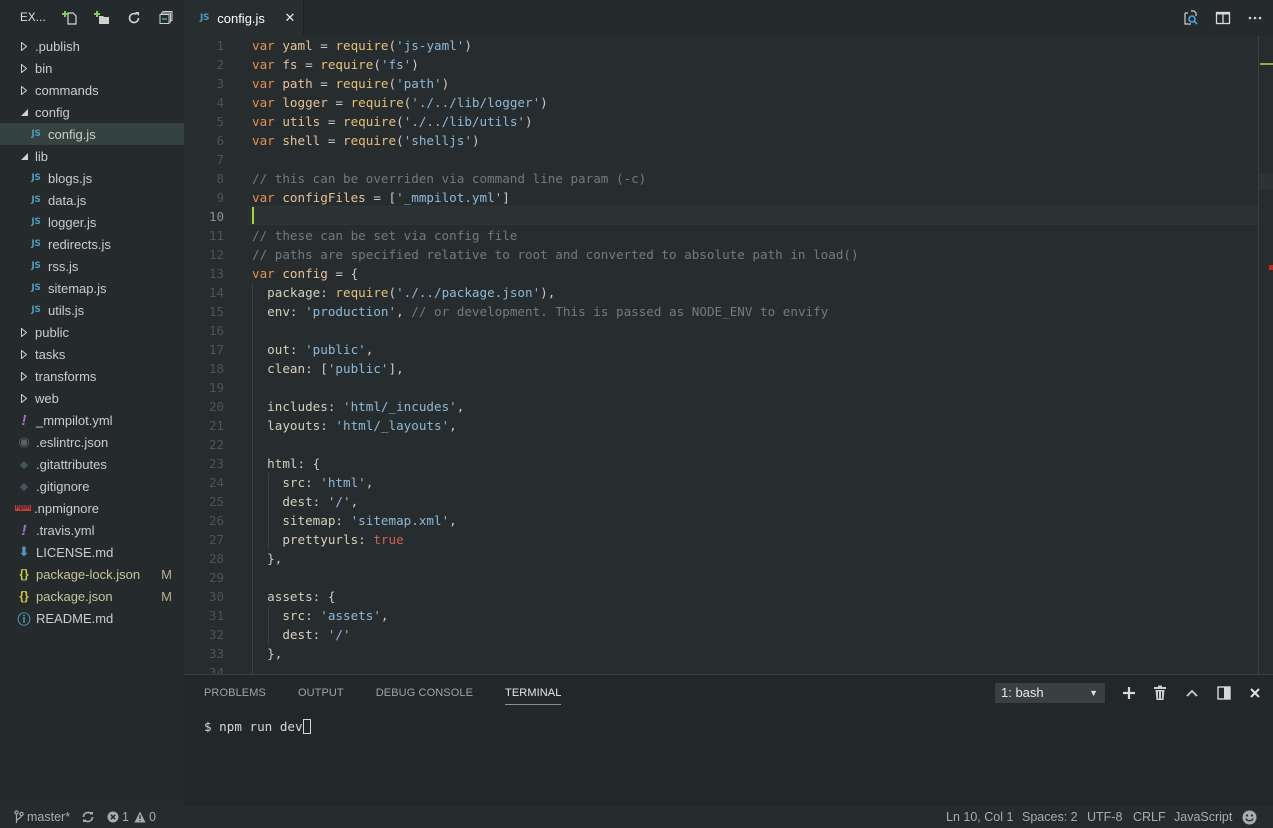 This screenshot has width=1273, height=828. I want to click on code-token: 'public', so click(335, 349).